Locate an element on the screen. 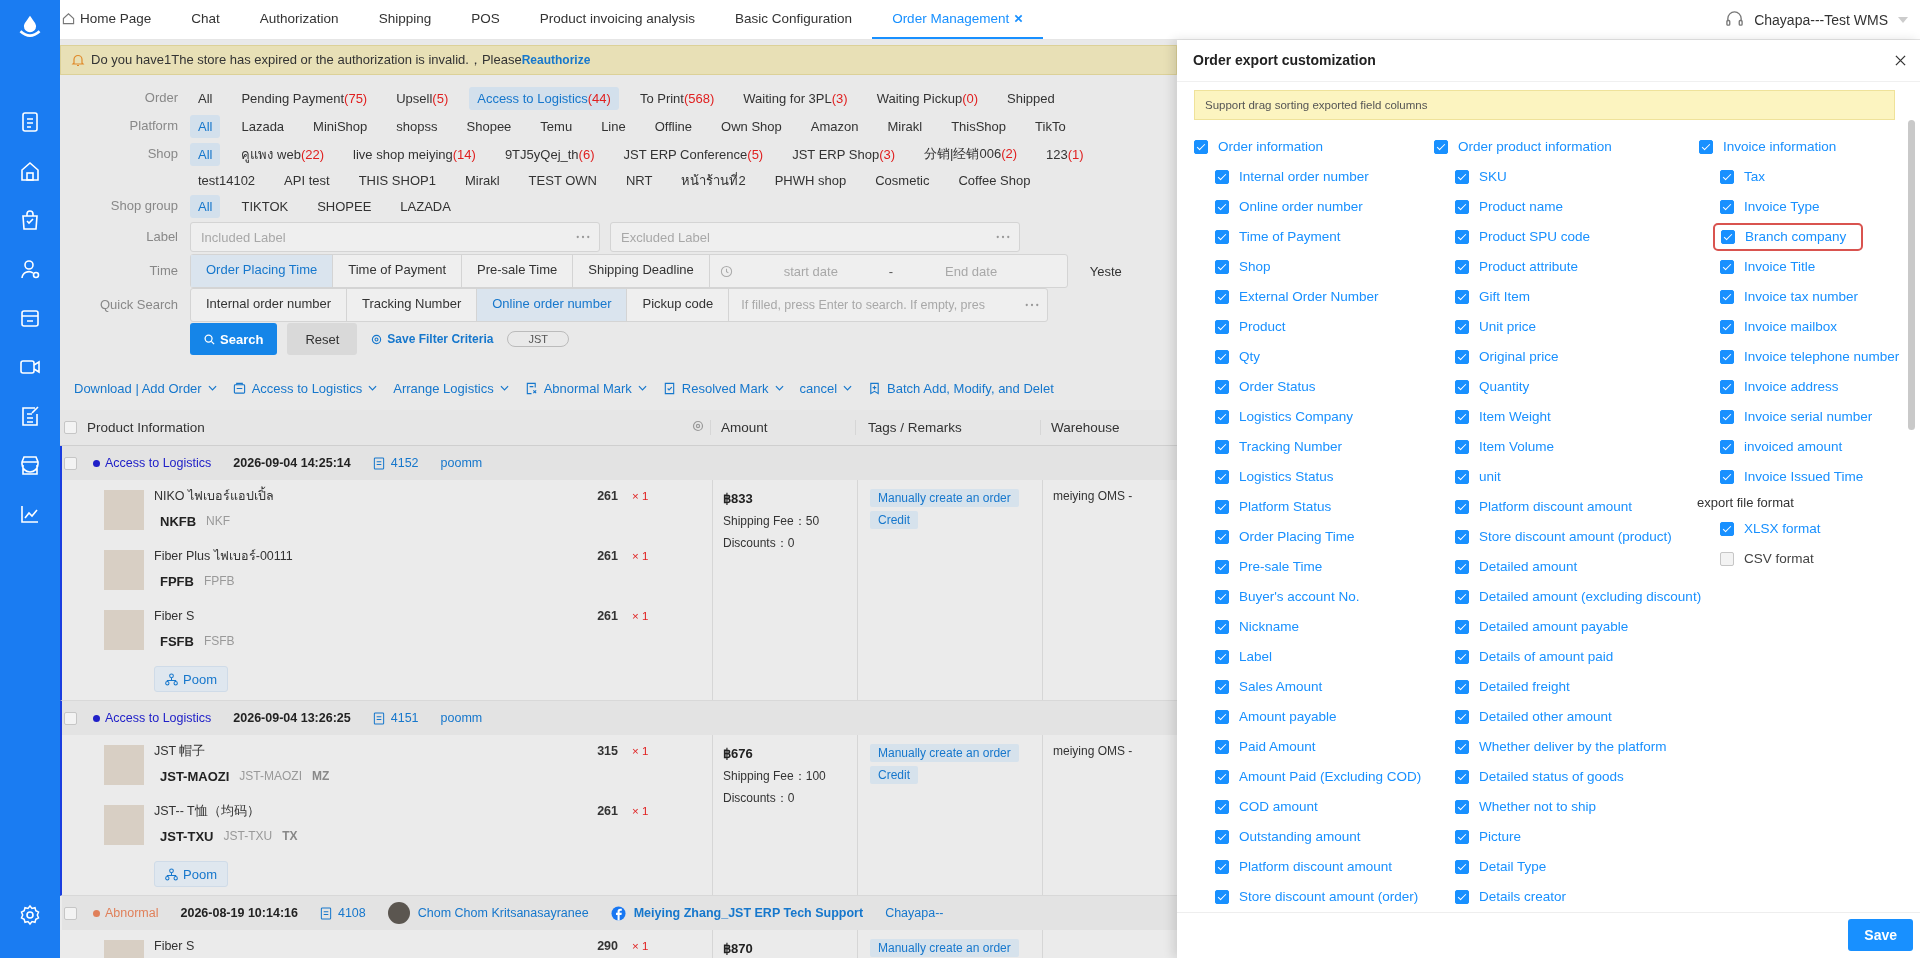 The height and width of the screenshot is (958, 1920). reauthorize-link: Reauthorize is located at coordinates (556, 60).